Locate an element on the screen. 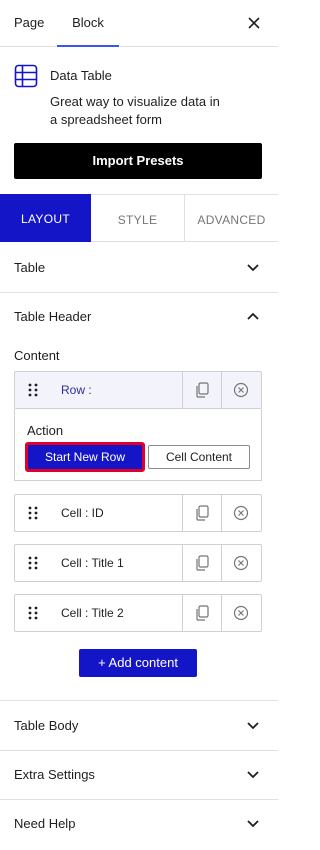 The width and height of the screenshot is (320, 850). start-new-row-button: Start New Row is located at coordinates (85, 457).